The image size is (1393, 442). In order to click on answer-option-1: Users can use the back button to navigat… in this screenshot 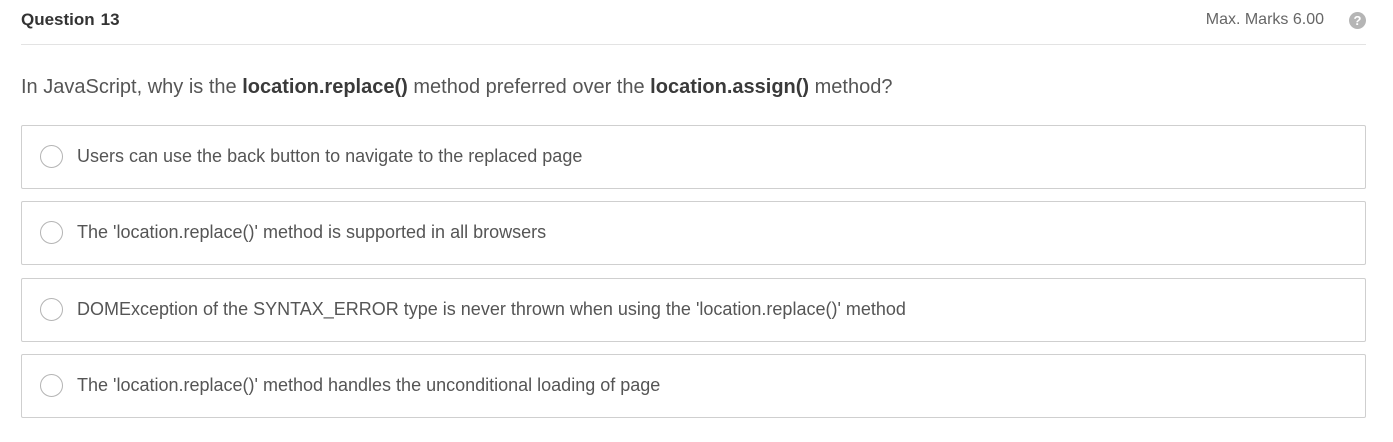, I will do `click(693, 157)`.